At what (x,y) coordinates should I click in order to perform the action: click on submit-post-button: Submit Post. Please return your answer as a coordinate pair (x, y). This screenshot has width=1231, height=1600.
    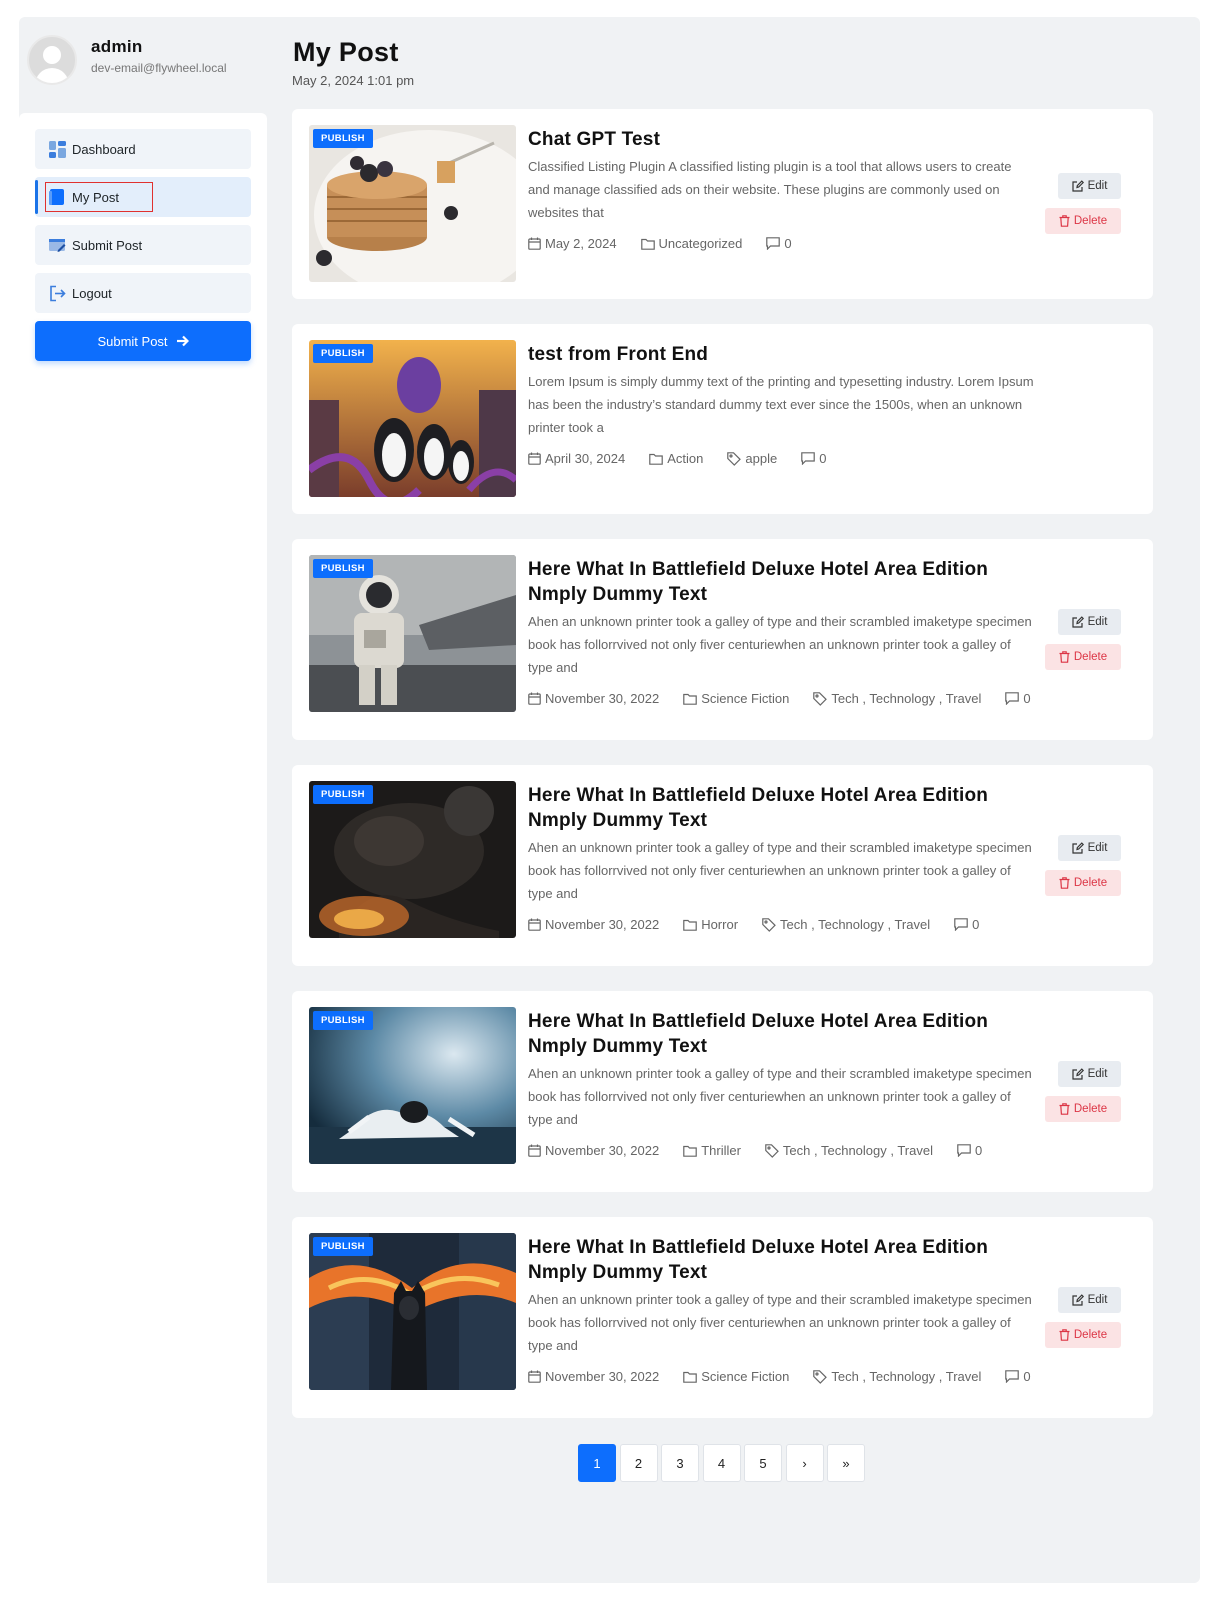
    Looking at the image, I should click on (143, 341).